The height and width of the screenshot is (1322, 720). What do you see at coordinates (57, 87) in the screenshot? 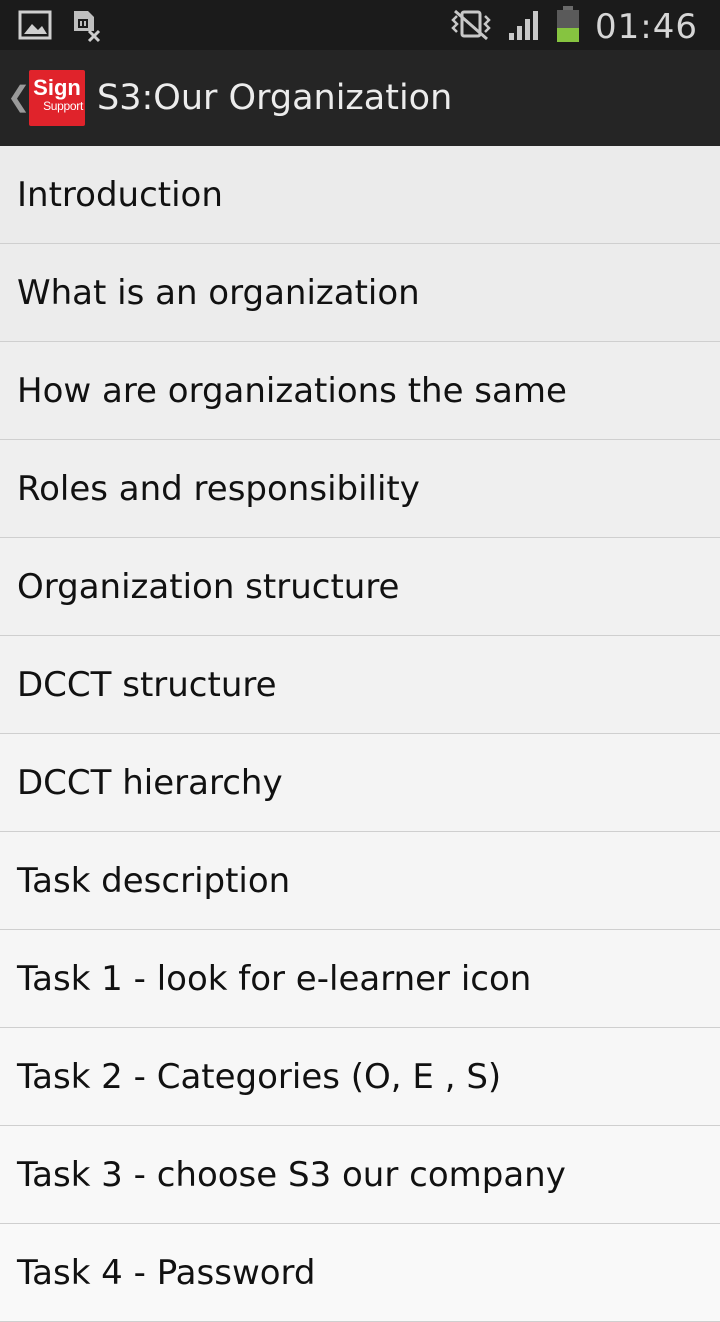
I see `app-logo-line1: Sign` at bounding box center [57, 87].